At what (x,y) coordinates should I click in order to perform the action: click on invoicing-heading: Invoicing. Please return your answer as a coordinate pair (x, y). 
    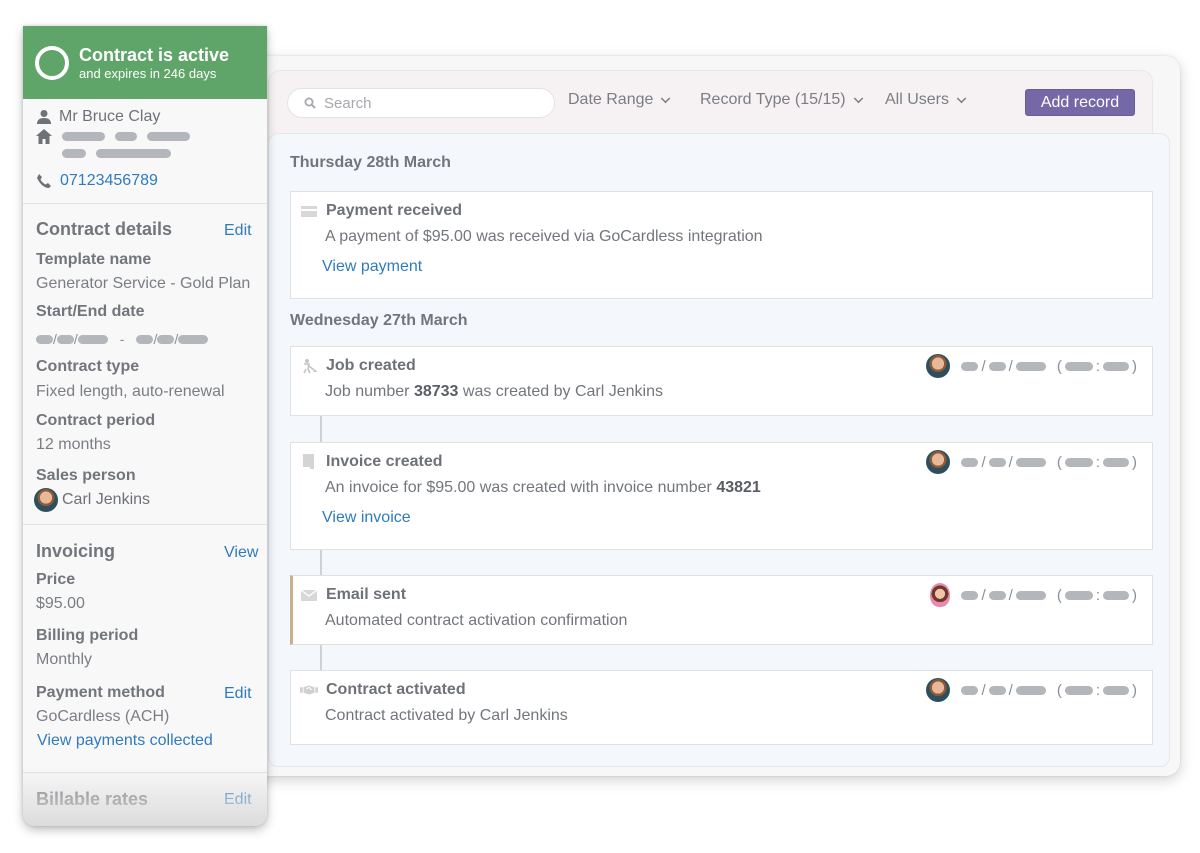
    Looking at the image, I should click on (76, 551).